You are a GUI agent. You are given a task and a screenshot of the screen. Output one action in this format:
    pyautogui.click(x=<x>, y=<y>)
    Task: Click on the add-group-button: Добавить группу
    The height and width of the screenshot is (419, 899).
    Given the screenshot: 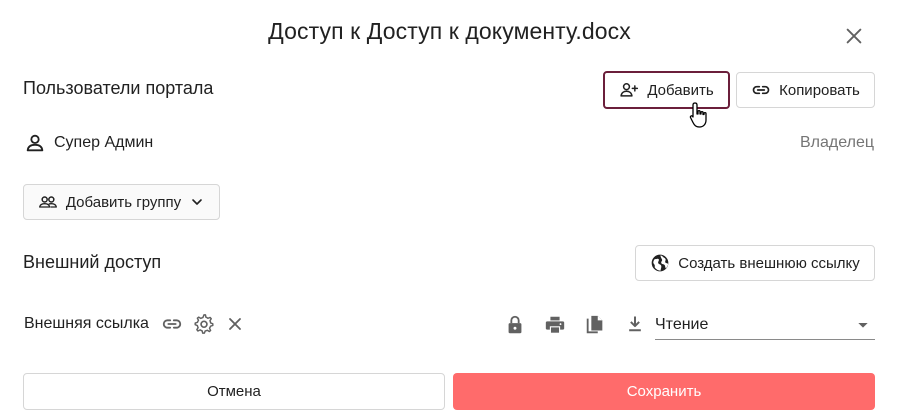 What is the action you would take?
    pyautogui.click(x=121, y=202)
    